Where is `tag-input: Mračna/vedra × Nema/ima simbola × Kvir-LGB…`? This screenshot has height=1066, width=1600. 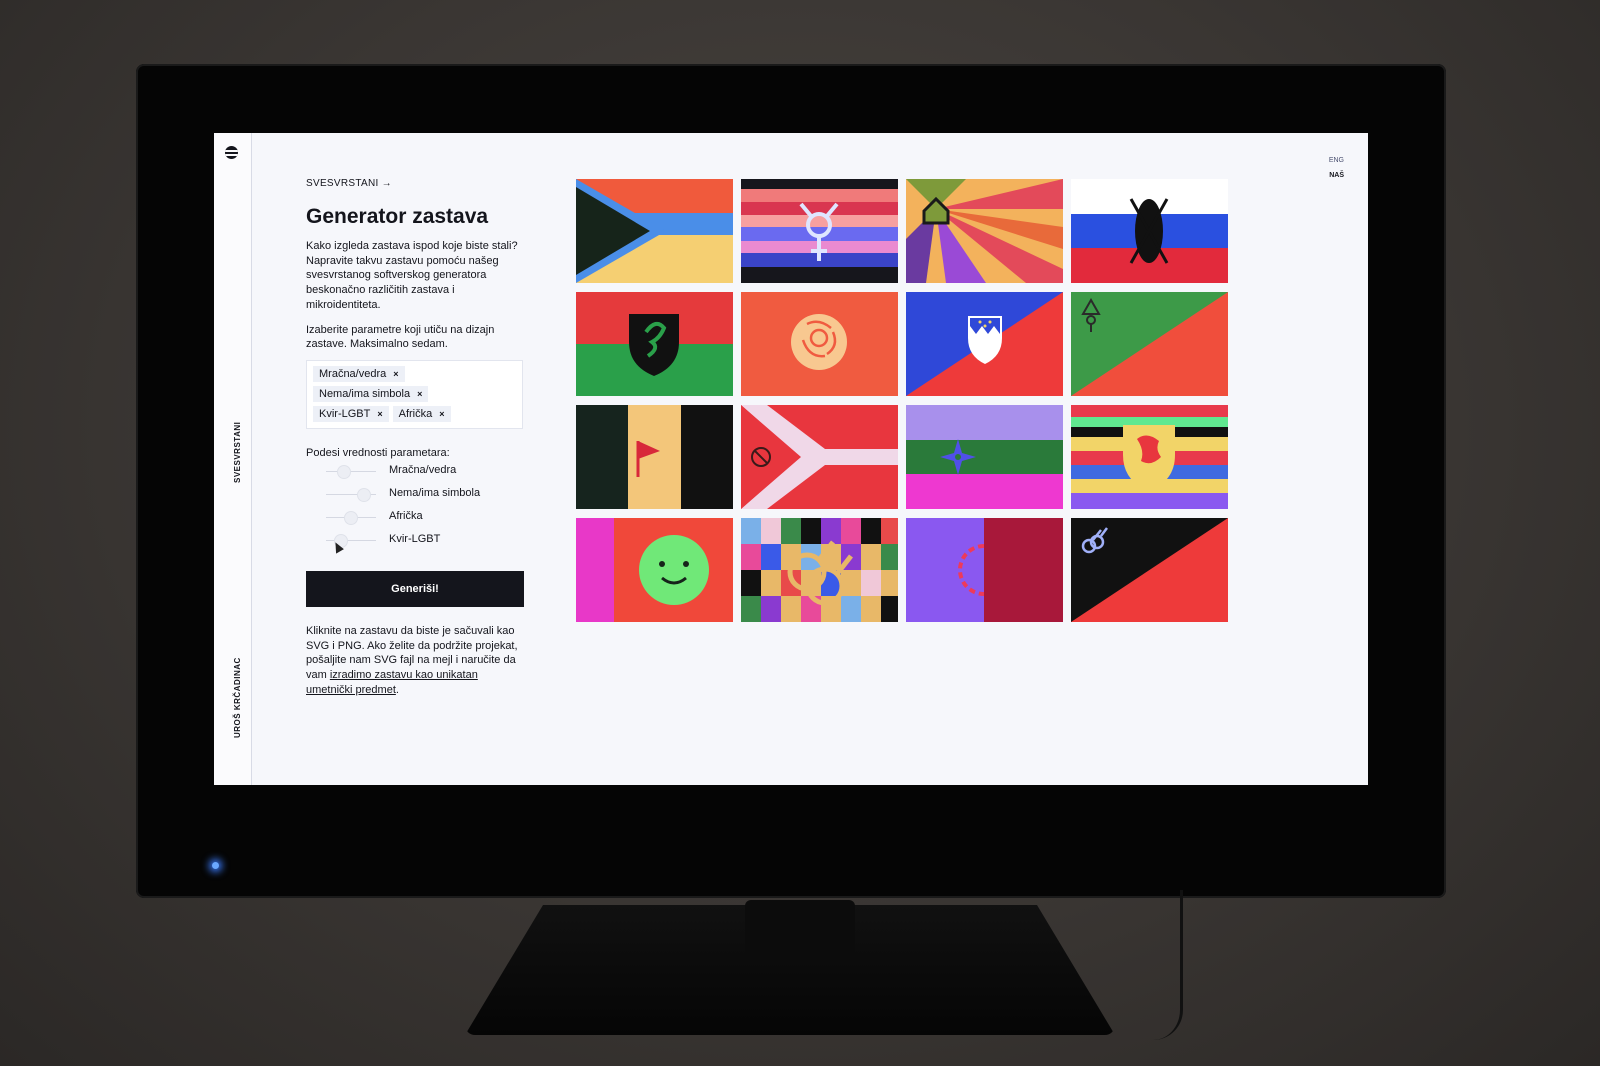 tag-input: Mračna/vedra × Nema/ima simbola × Kvir-LGB… is located at coordinates (414, 394).